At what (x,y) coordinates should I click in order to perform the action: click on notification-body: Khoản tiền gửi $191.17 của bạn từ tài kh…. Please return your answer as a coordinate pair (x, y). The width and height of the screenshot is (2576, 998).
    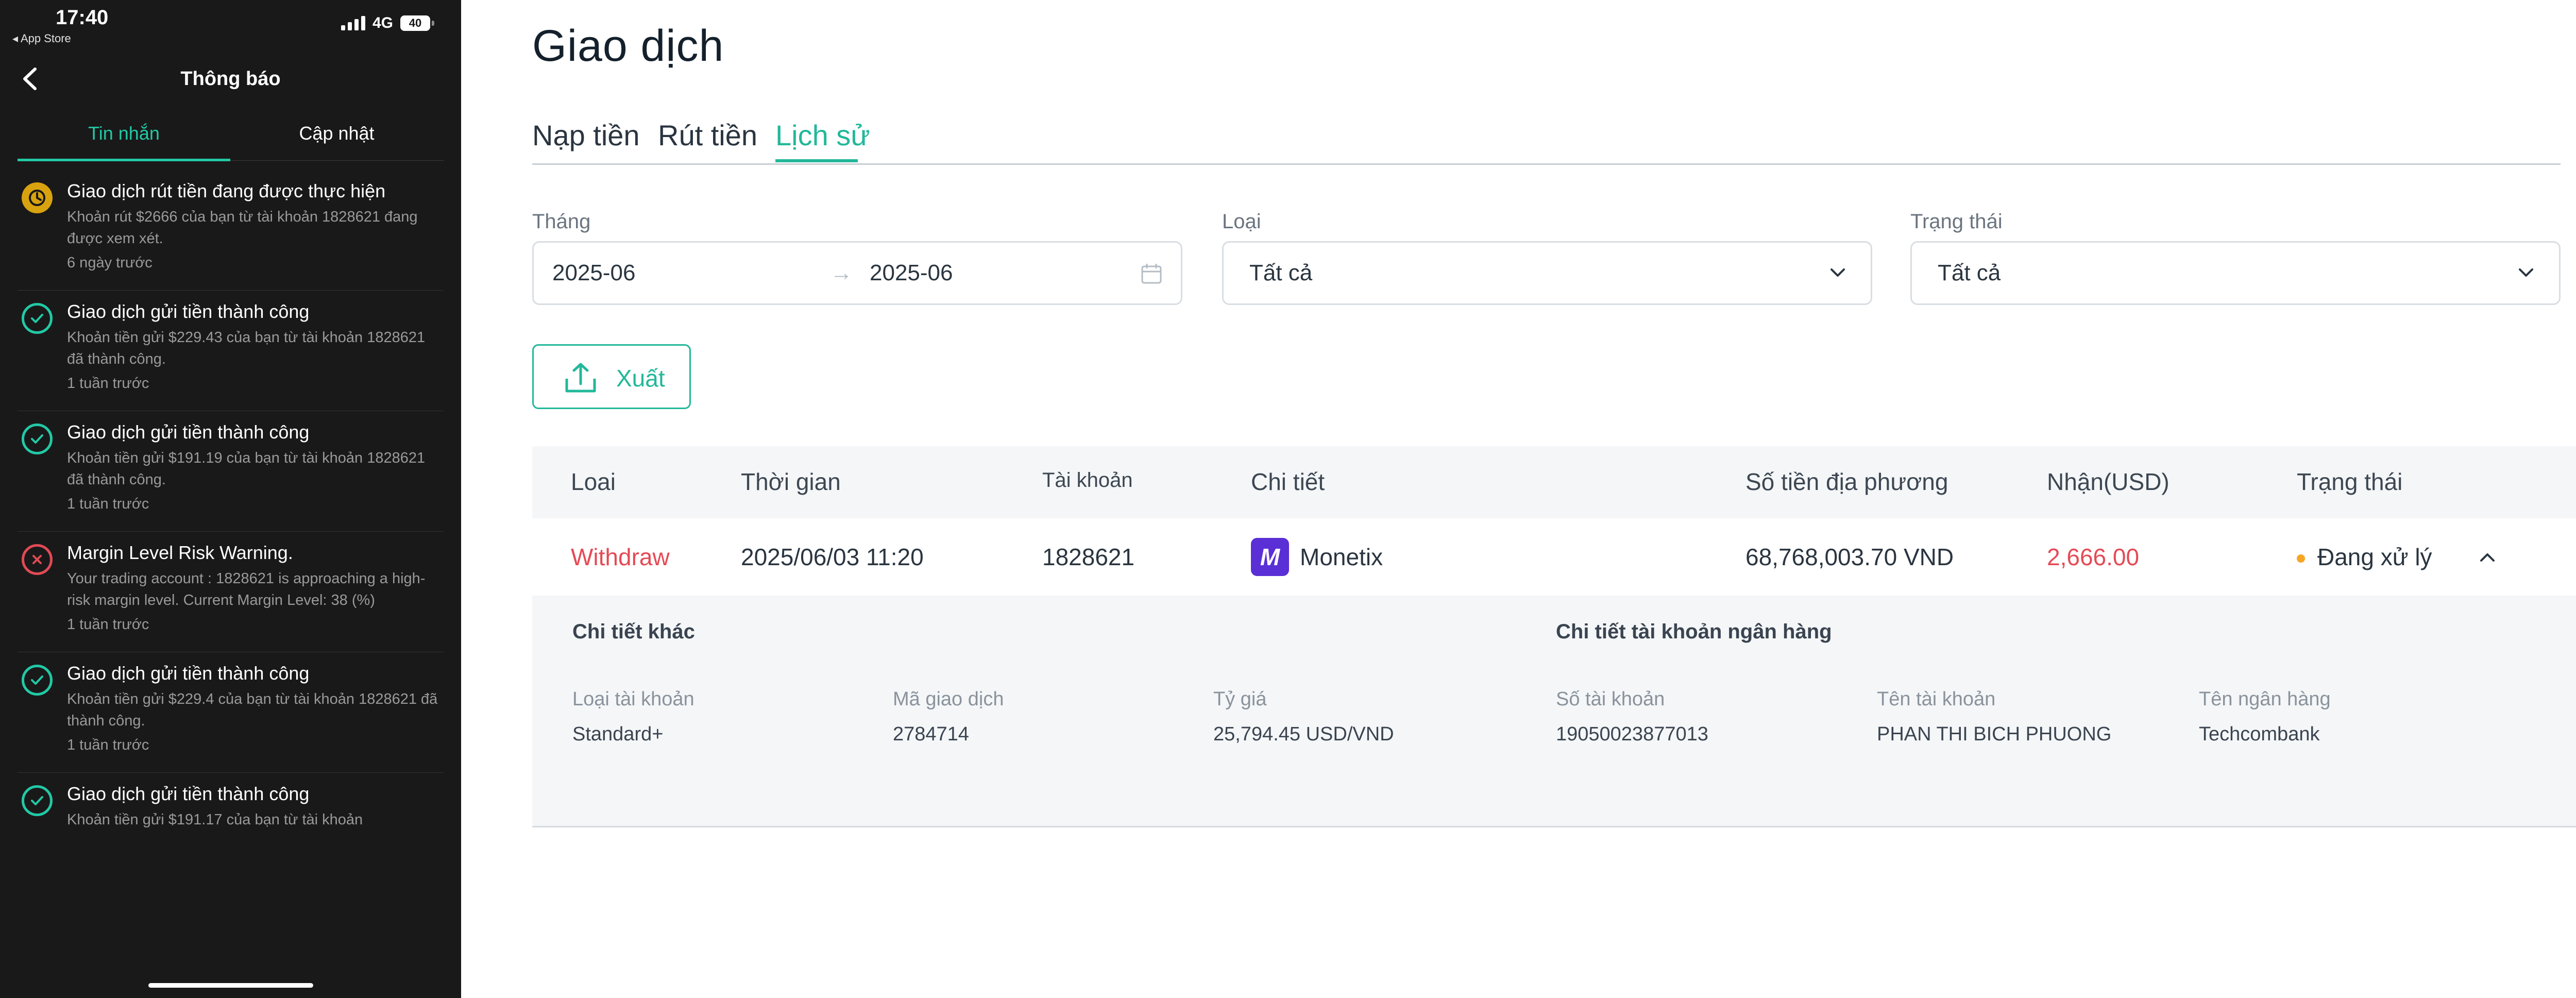
    Looking at the image, I should click on (215, 819).